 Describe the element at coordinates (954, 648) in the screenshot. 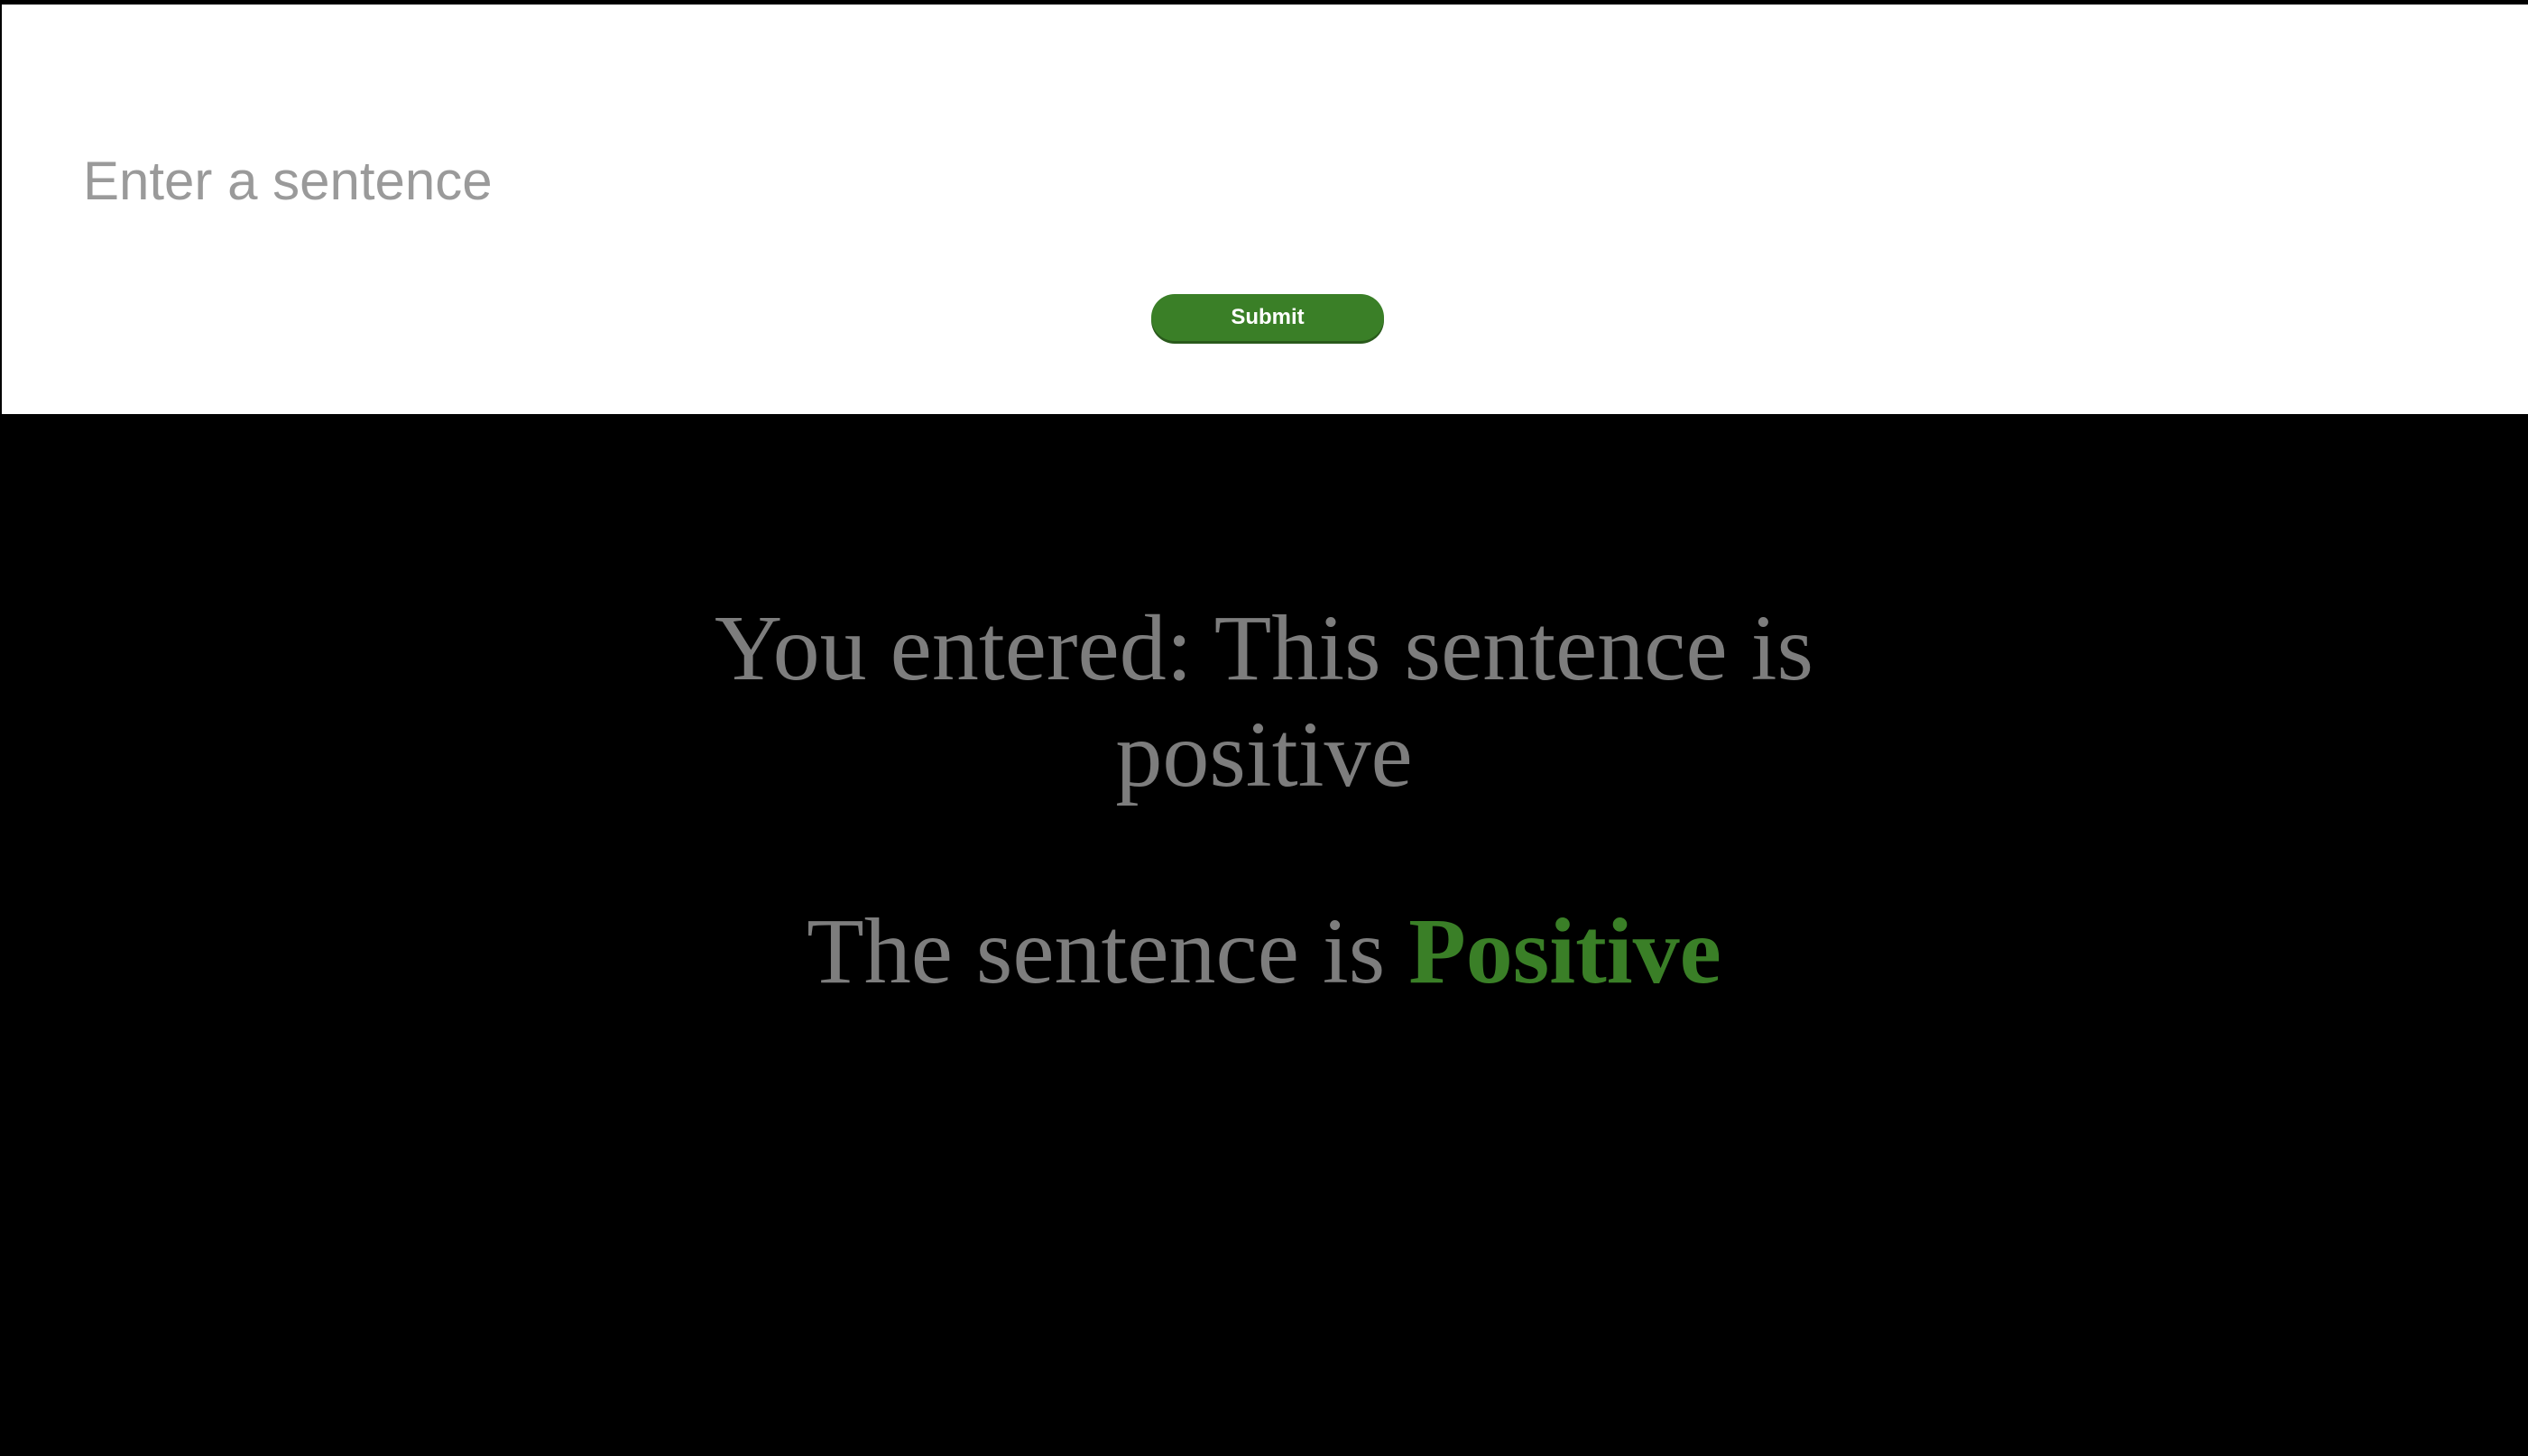

I see `entered-prefix: You entered:` at that location.